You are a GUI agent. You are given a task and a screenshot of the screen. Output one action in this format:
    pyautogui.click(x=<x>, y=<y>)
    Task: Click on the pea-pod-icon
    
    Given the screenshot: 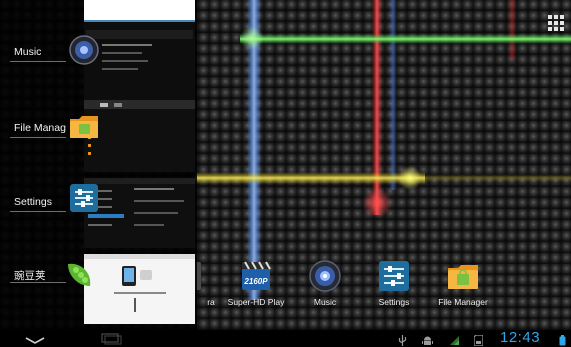 What is the action you would take?
    pyautogui.click(x=80, y=274)
    